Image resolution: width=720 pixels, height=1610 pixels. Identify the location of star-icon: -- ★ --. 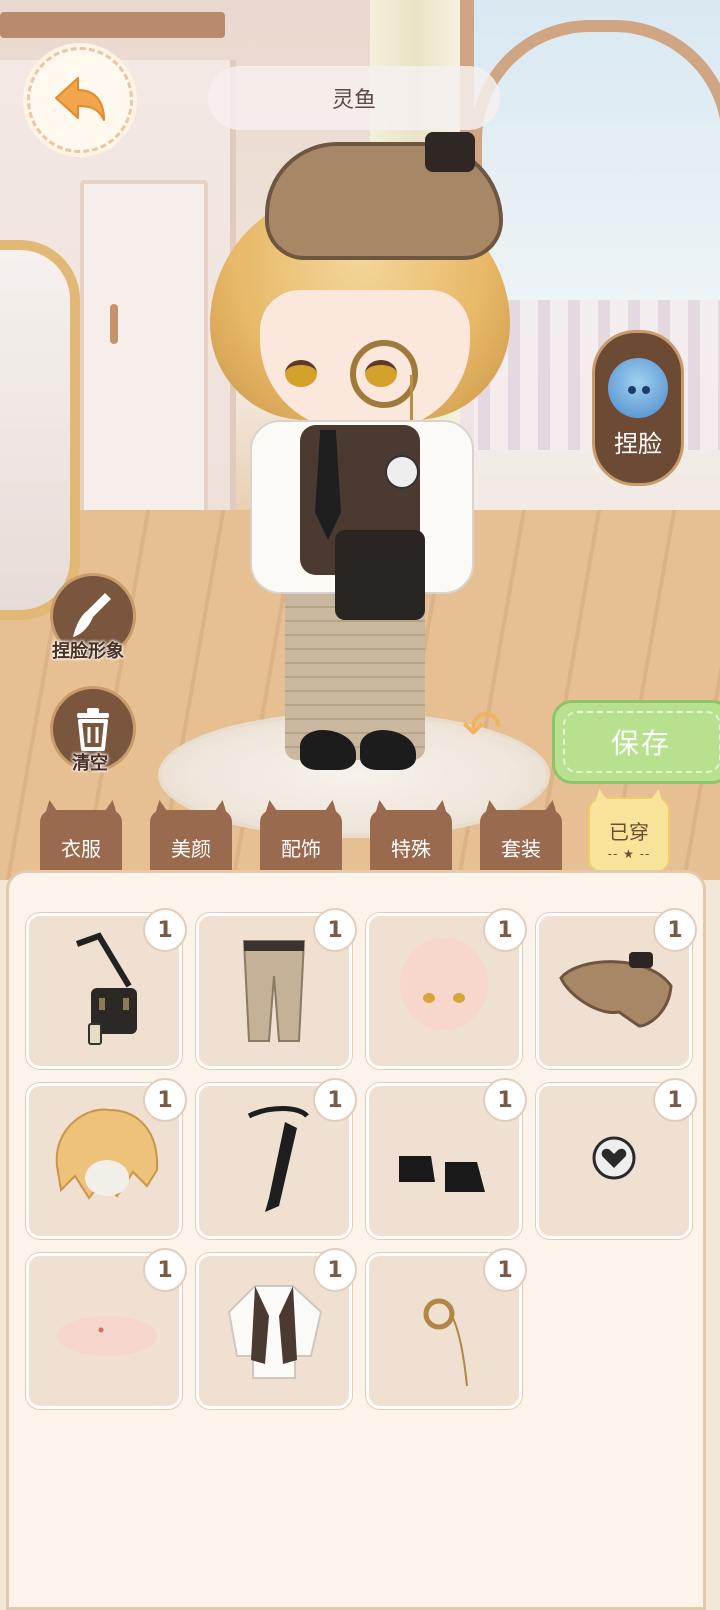
(629, 853).